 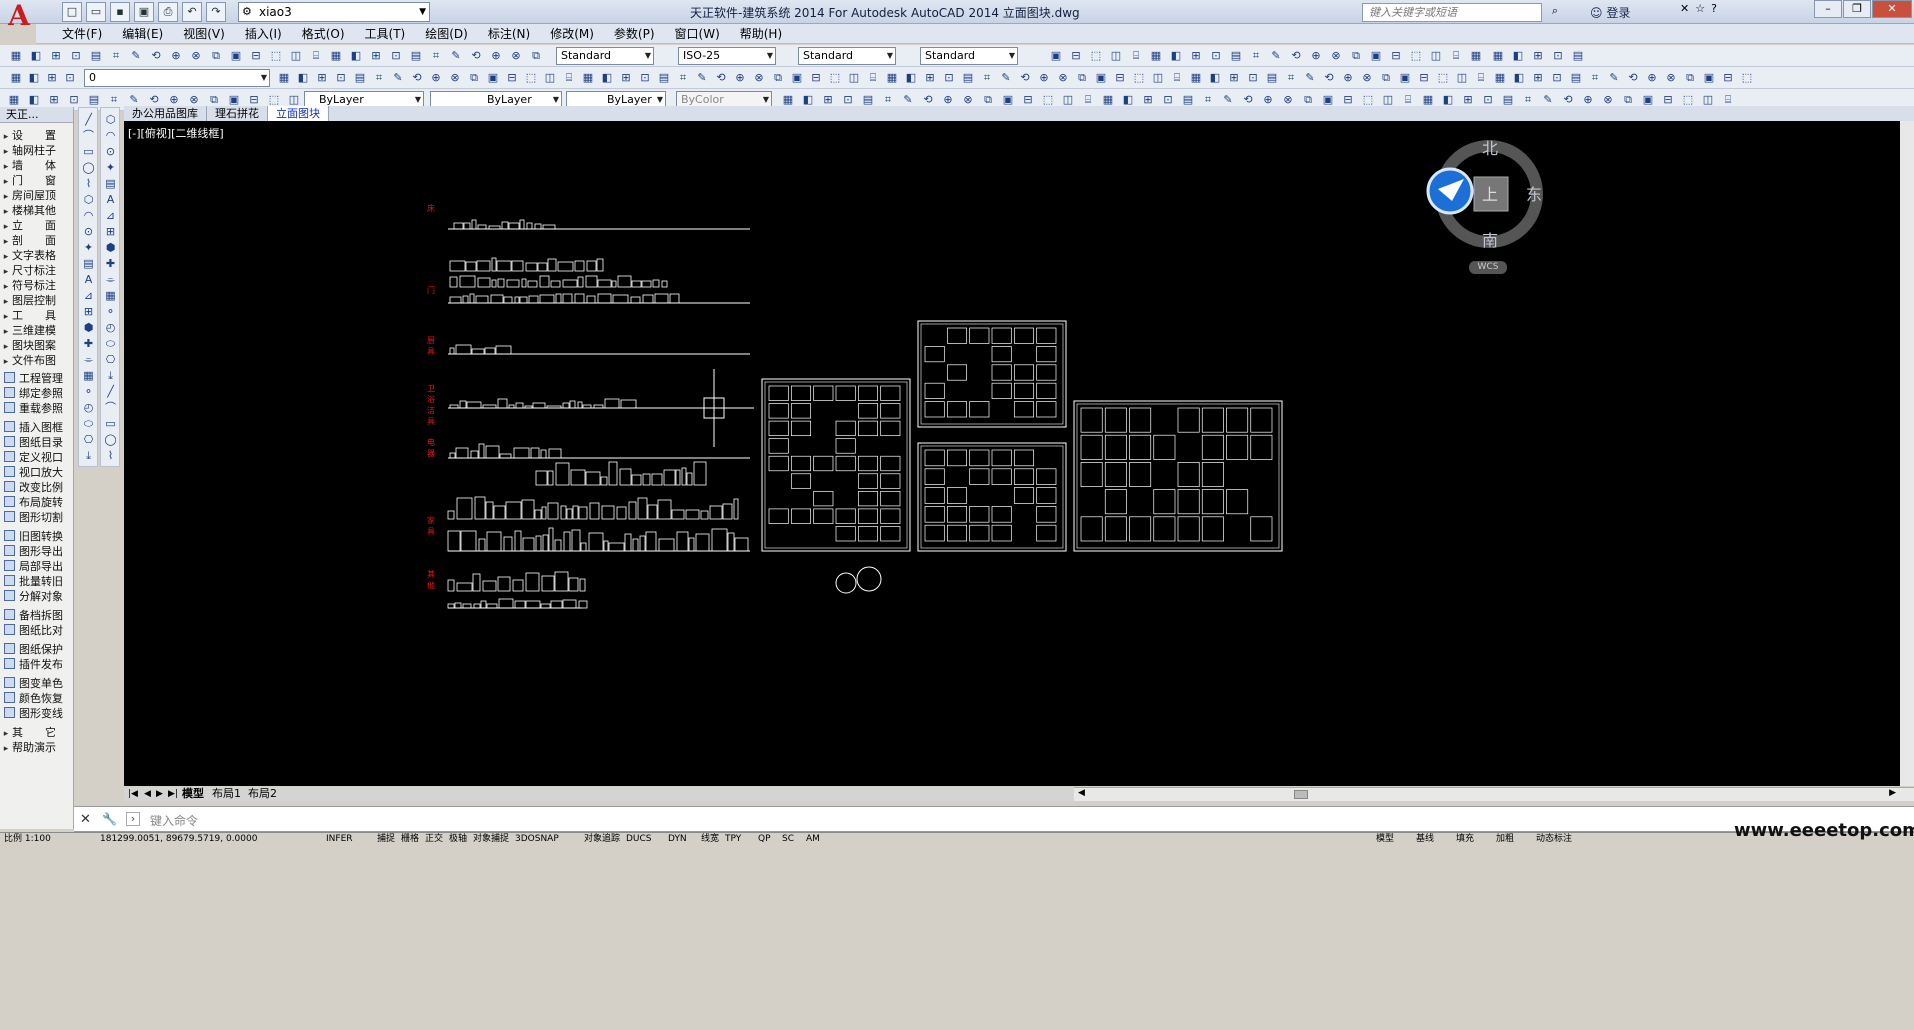 I want to click on panel-item: 定义视口, so click(x=37, y=458).